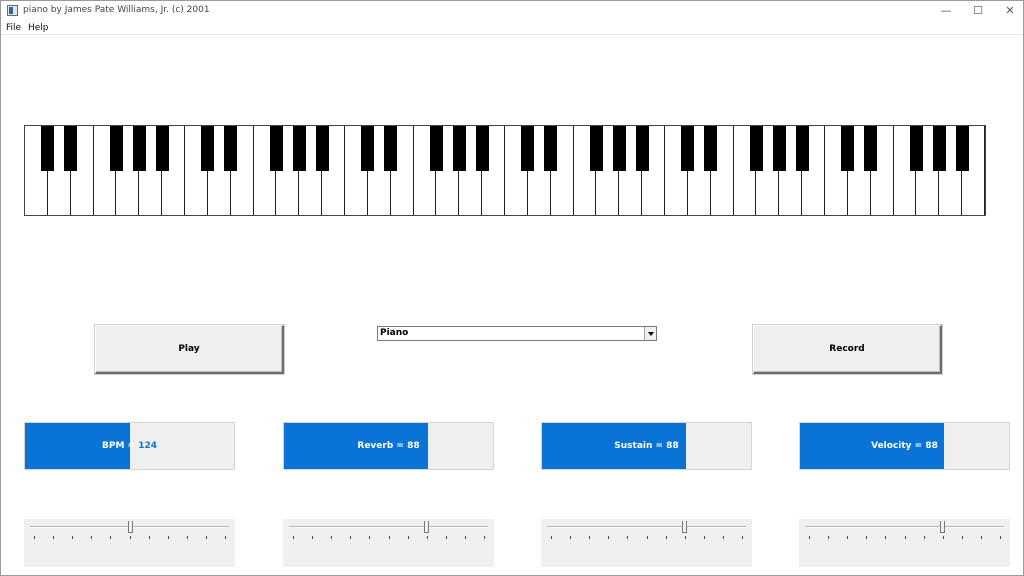 The width and height of the screenshot is (1024, 576). I want to click on sustain-meter: Sustain = 88, so click(646, 446).